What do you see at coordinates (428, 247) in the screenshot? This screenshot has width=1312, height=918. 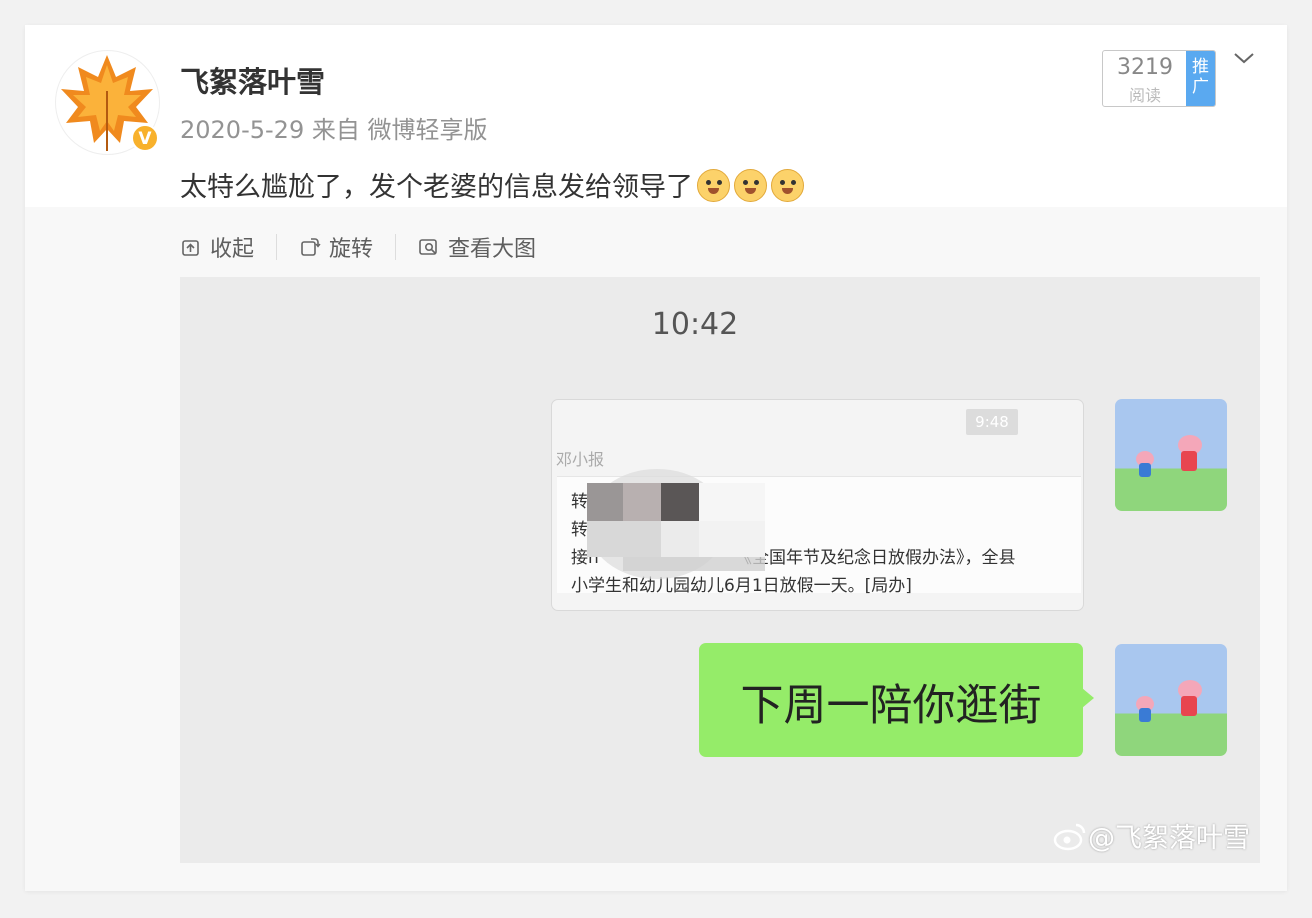 I see `view-large-icon` at bounding box center [428, 247].